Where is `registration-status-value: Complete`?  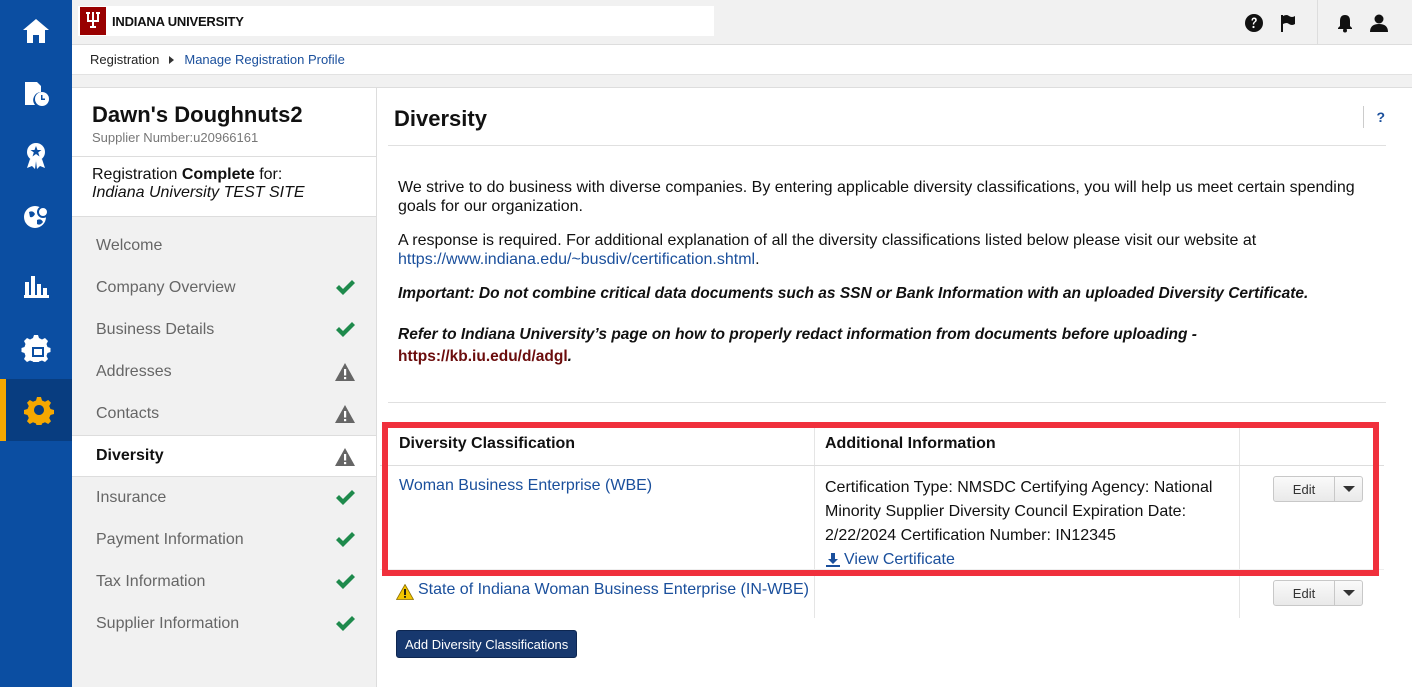 registration-status-value: Complete is located at coordinates (218, 174).